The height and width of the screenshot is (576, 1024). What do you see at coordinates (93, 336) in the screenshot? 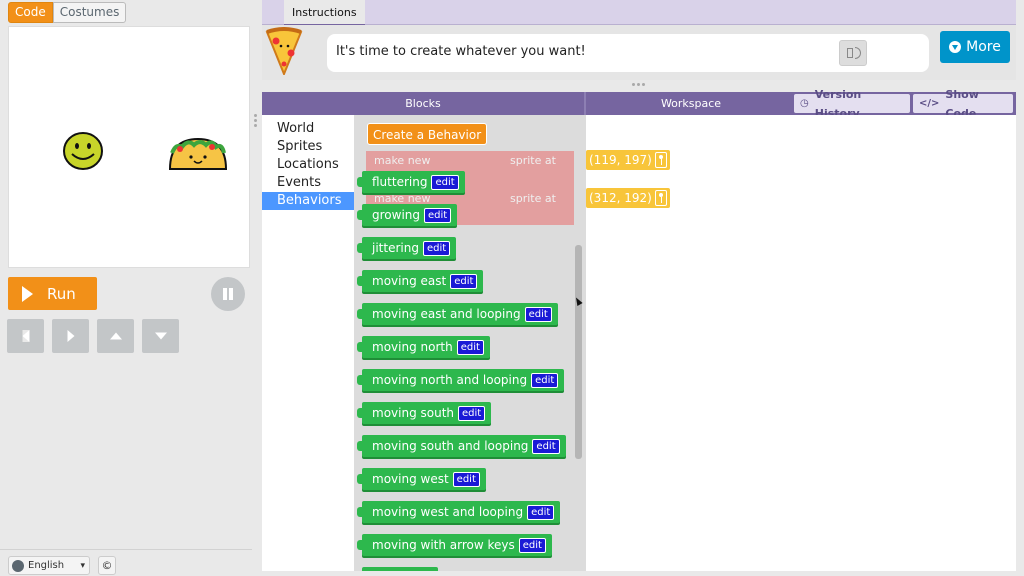
I see `arrow-controls` at bounding box center [93, 336].